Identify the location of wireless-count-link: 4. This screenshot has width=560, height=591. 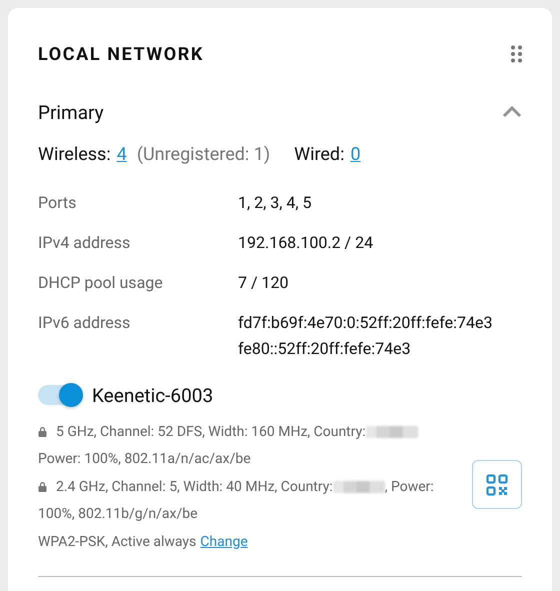
(121, 154).